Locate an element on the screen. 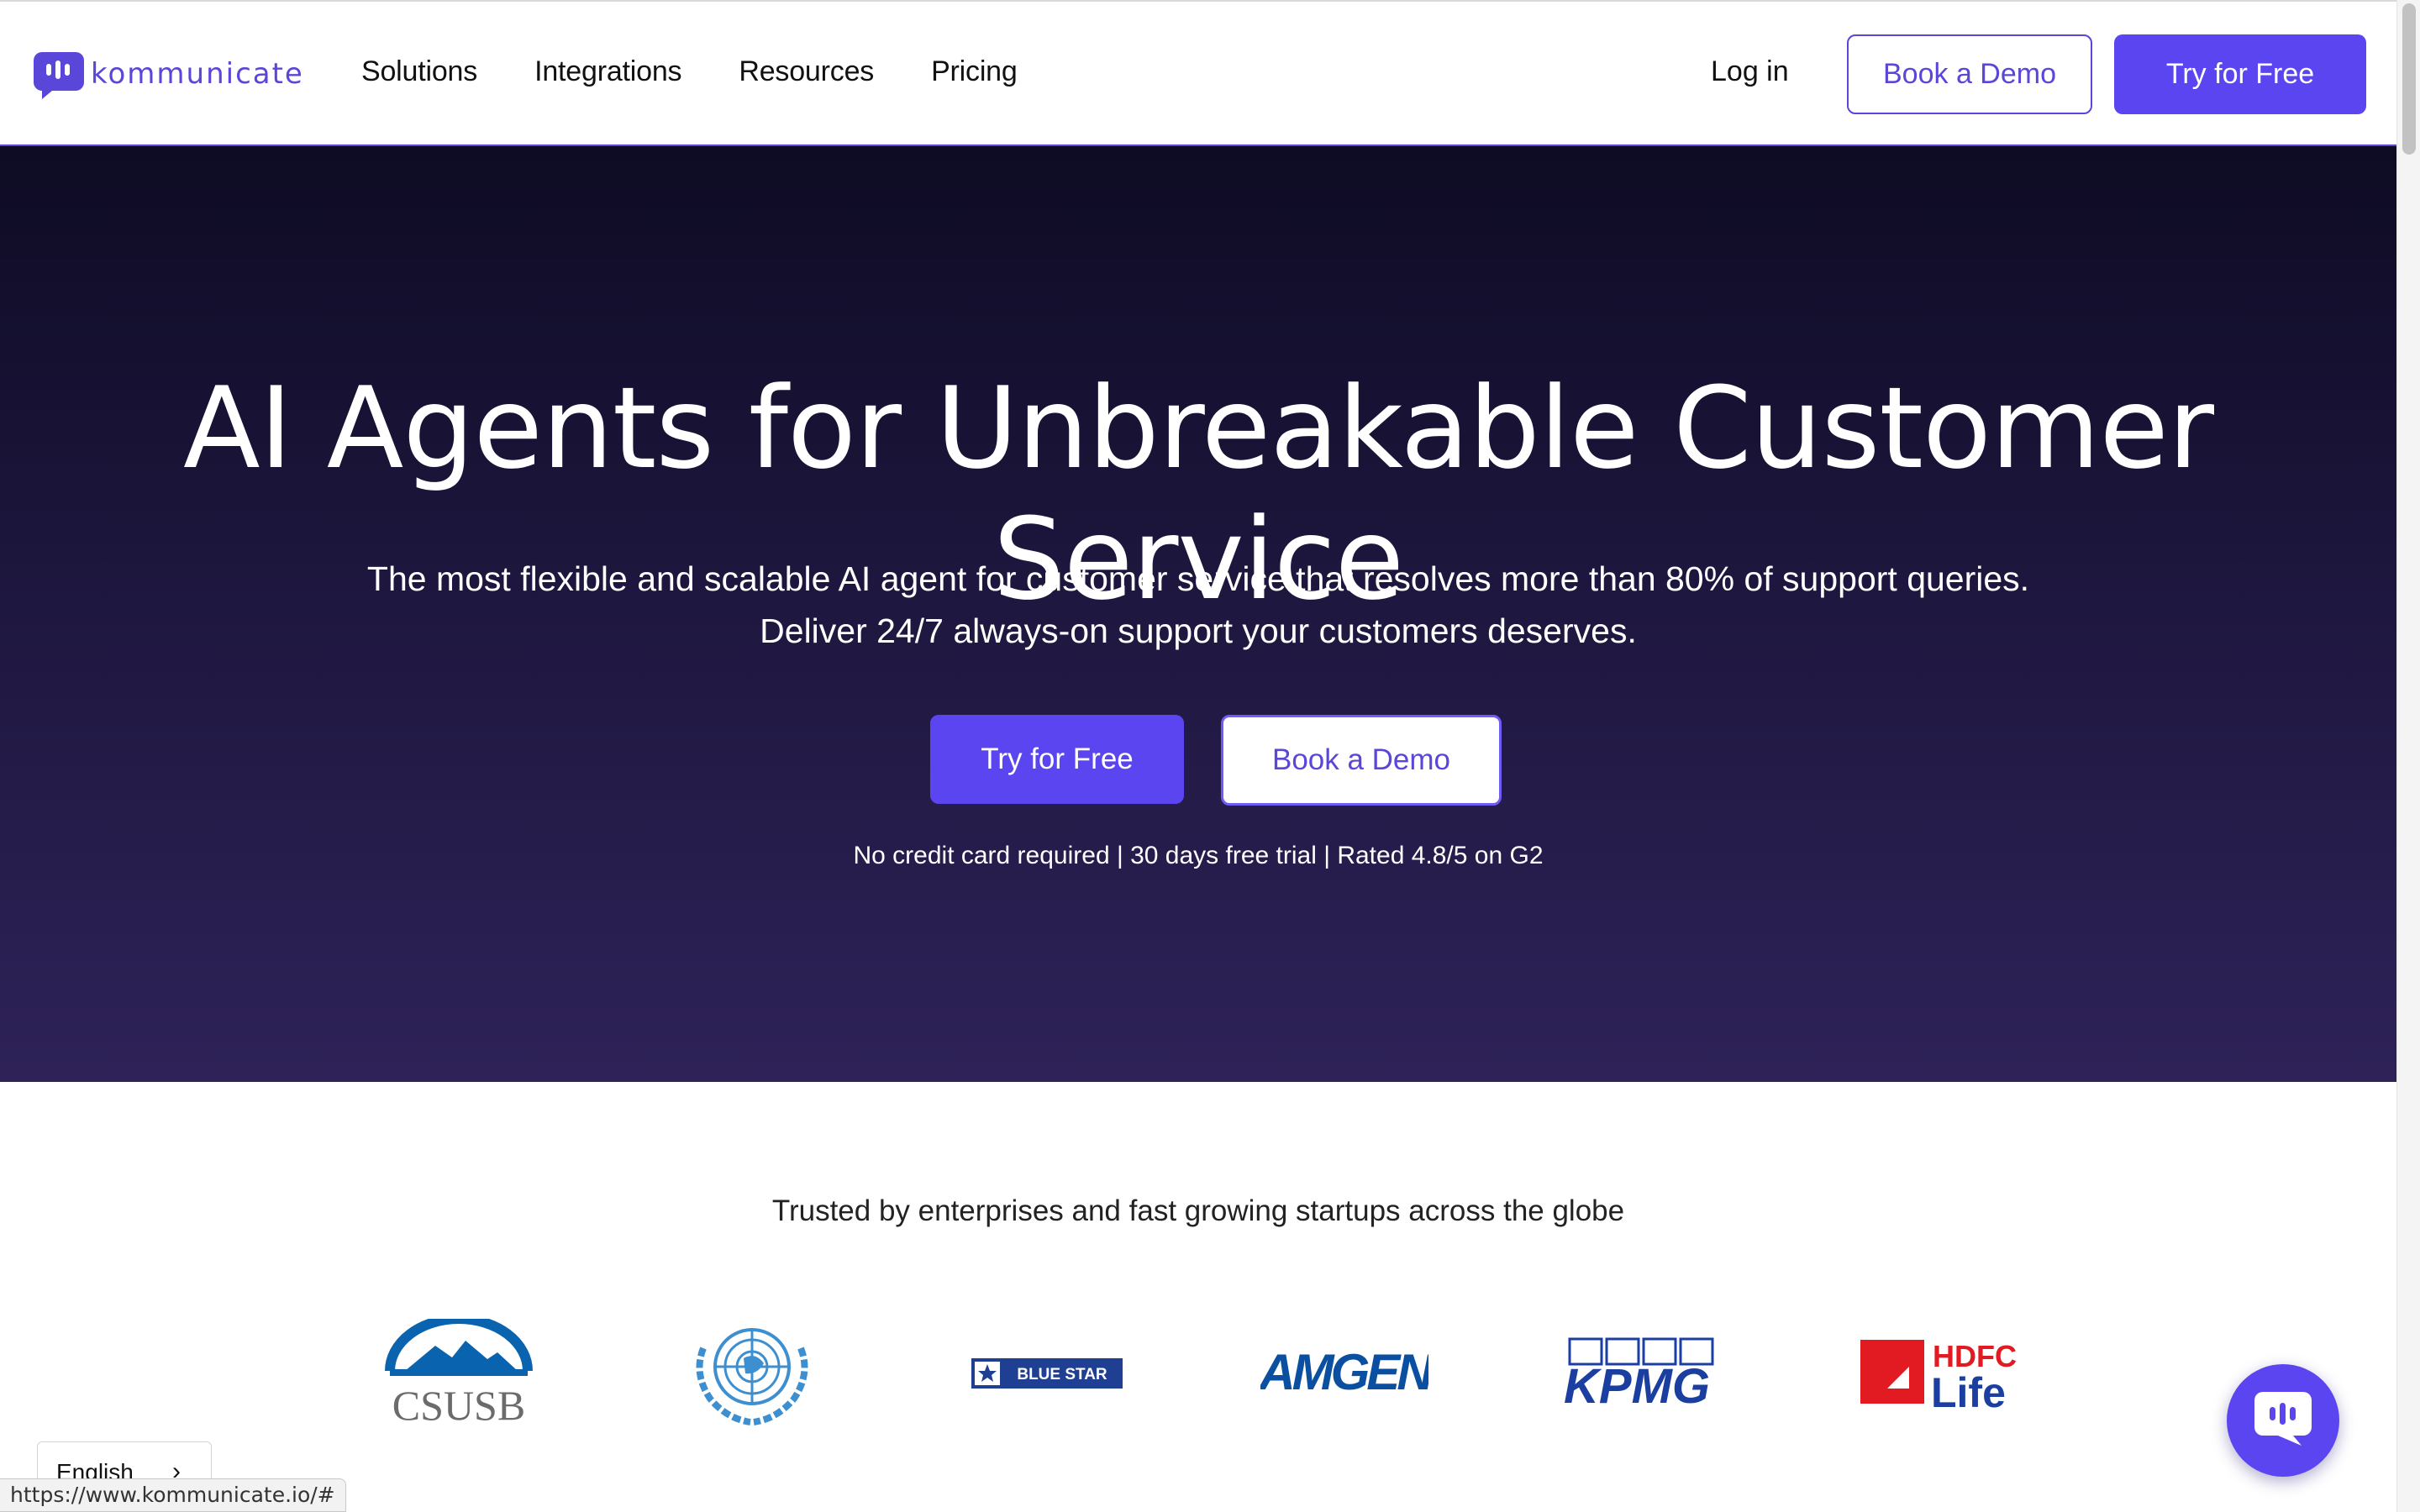 Image resolution: width=2420 pixels, height=1512 pixels. nav-resources: Resources is located at coordinates (807, 71).